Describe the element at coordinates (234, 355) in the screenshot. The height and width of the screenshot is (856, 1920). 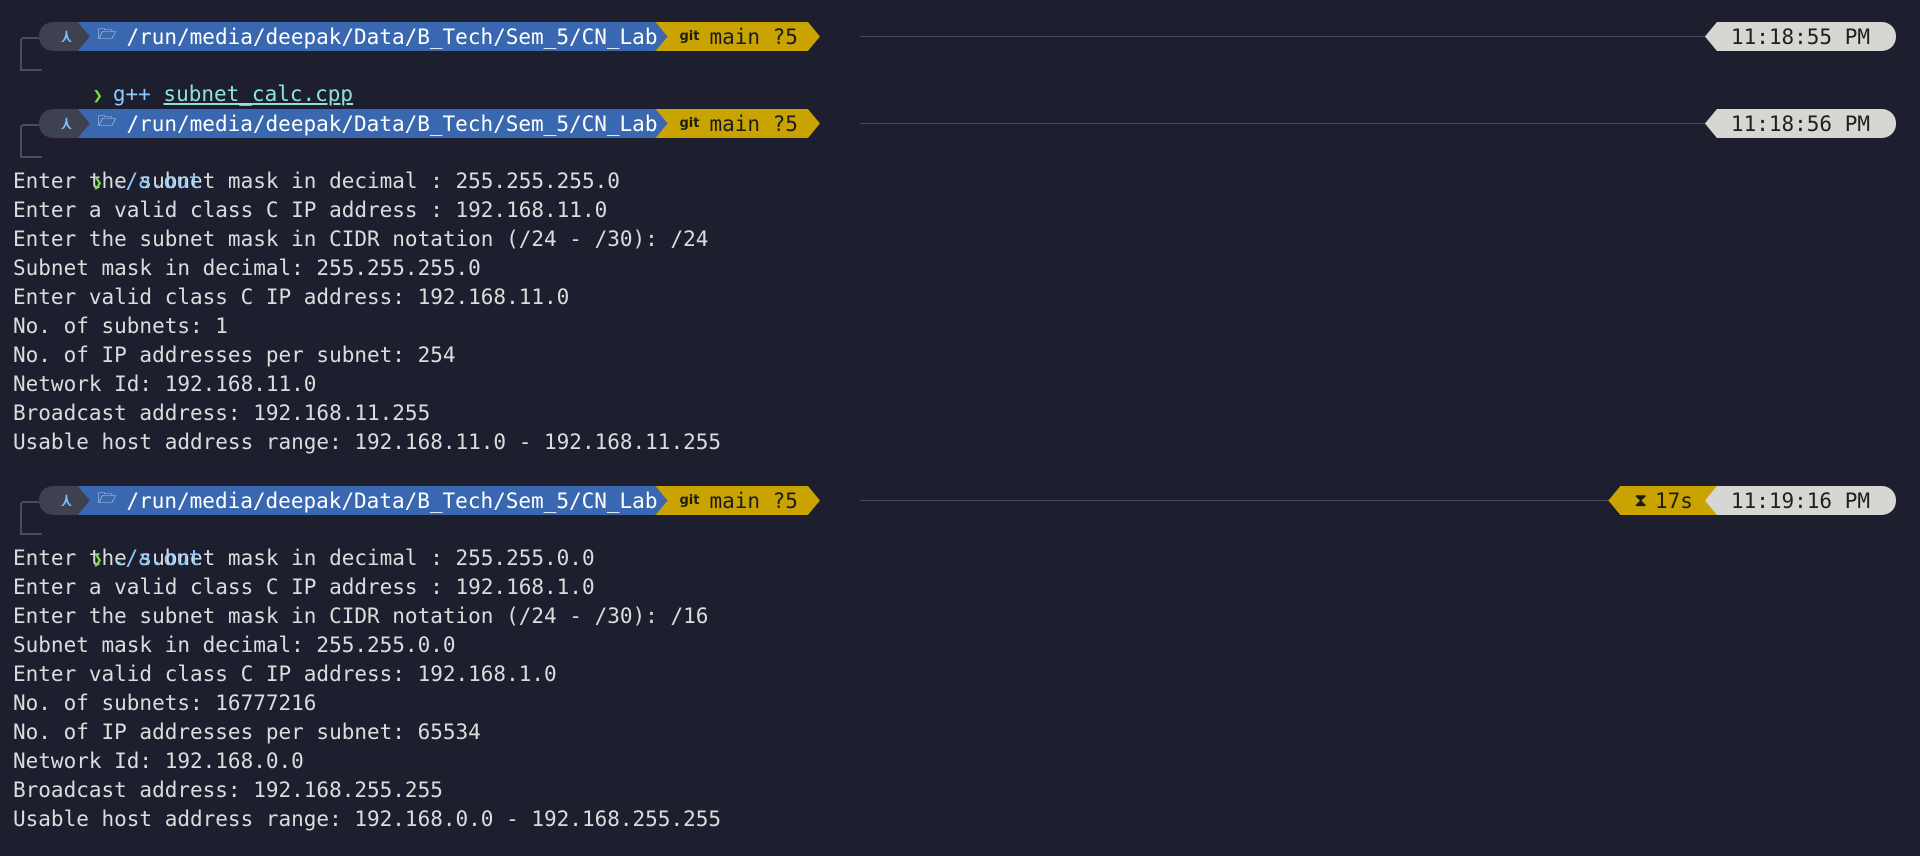
I see `output-line: No. of IP addresses per subnet: 254` at that location.